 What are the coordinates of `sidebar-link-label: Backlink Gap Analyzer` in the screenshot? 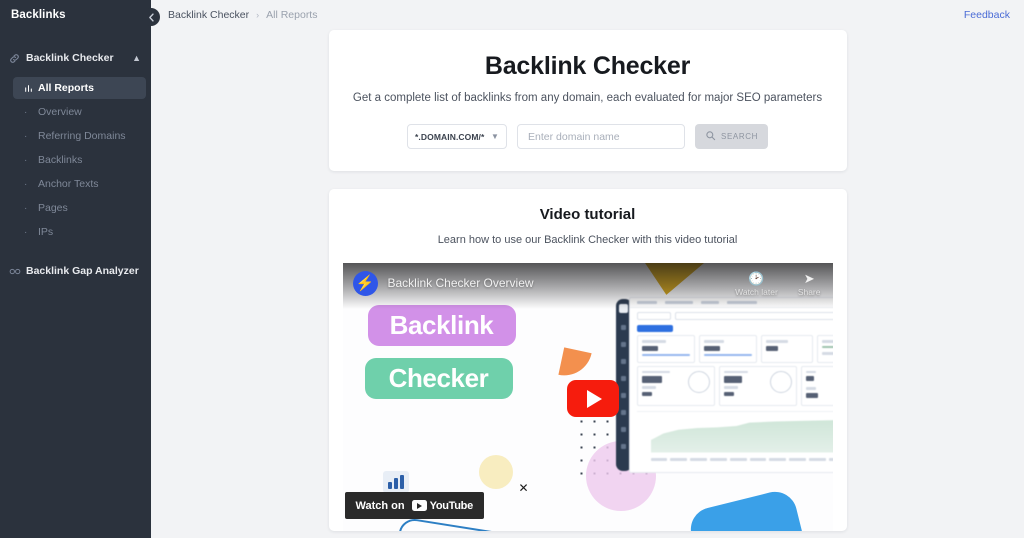 It's located at (82, 271).